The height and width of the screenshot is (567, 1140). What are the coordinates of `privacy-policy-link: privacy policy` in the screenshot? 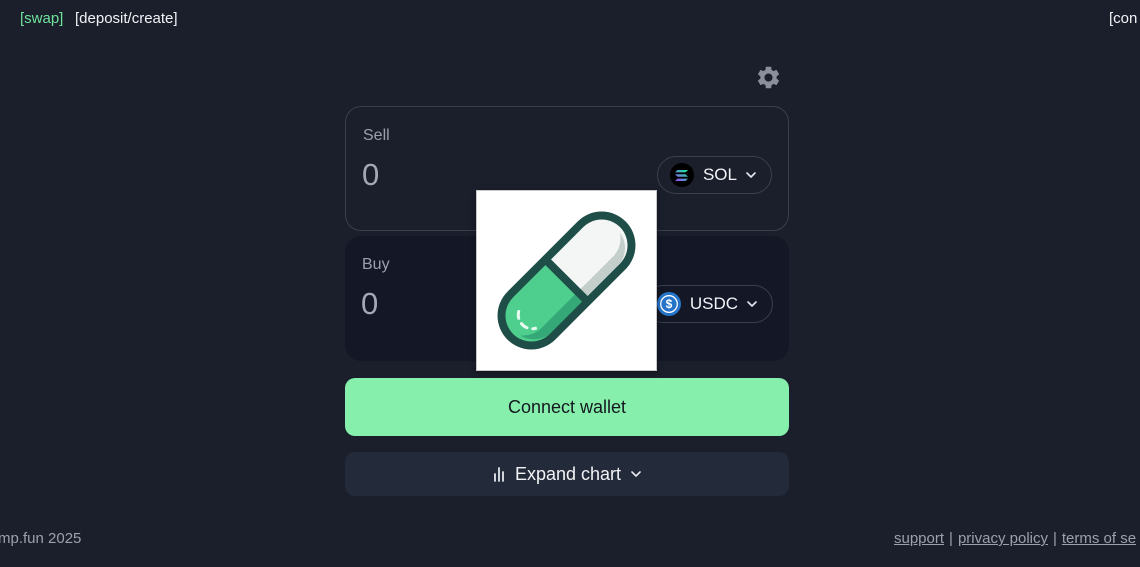 It's located at (1003, 538).